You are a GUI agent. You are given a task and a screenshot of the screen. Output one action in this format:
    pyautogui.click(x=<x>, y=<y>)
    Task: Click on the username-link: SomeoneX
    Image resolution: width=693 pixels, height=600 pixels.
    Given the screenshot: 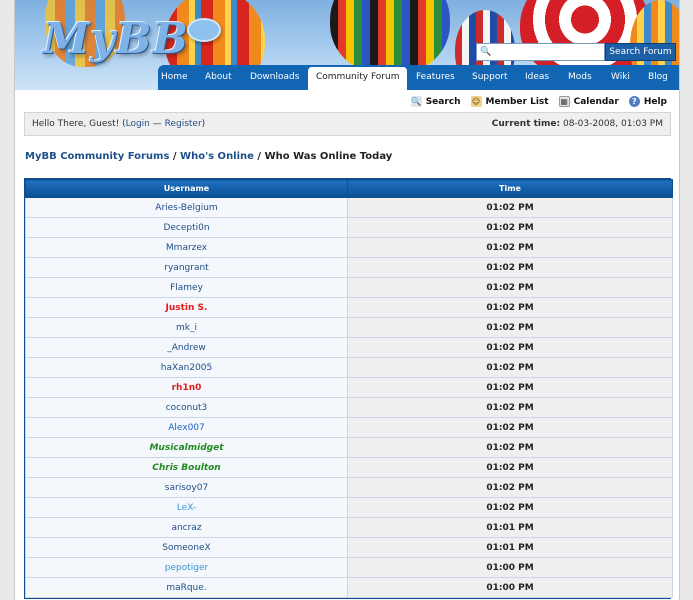 What is the action you would take?
    pyautogui.click(x=186, y=548)
    